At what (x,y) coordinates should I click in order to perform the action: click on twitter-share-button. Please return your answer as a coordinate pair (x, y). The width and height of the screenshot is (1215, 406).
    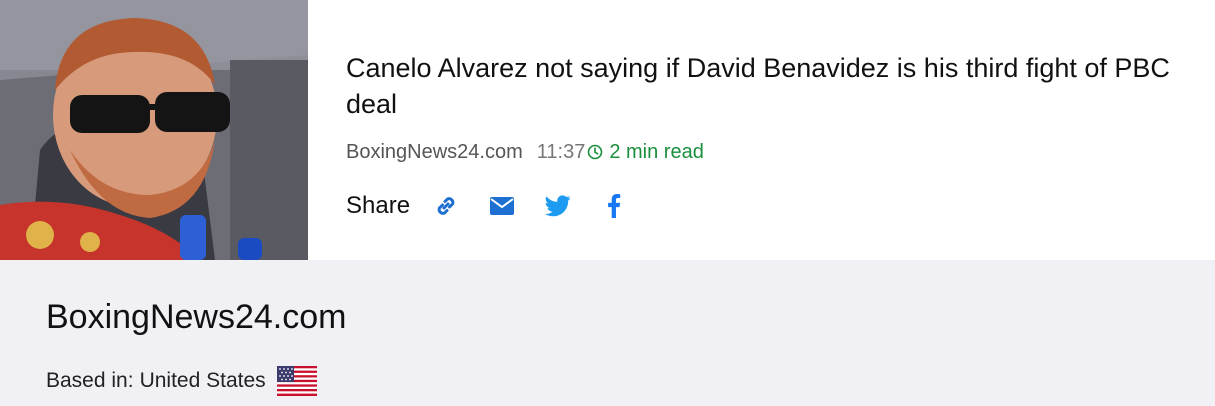
    Looking at the image, I should click on (558, 206).